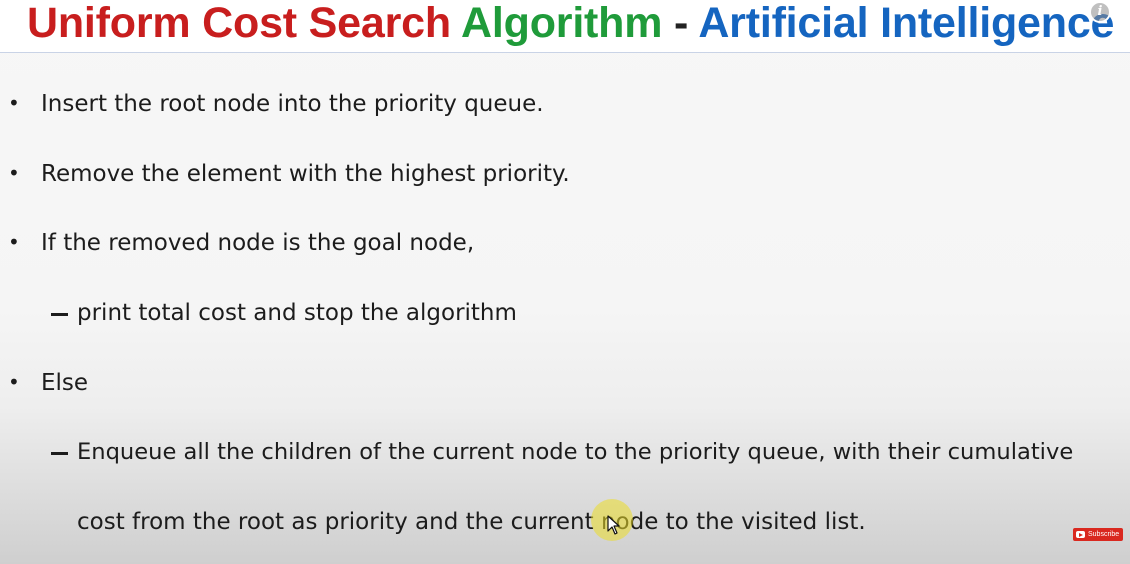 The width and height of the screenshot is (1130, 564). Describe the element at coordinates (1104, 534) in the screenshot. I see `subscribe-label: Subscribe` at that location.